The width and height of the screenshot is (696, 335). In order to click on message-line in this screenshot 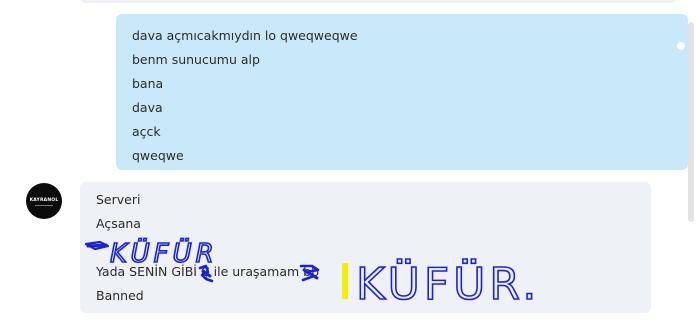, I will do `click(365, 248)`.